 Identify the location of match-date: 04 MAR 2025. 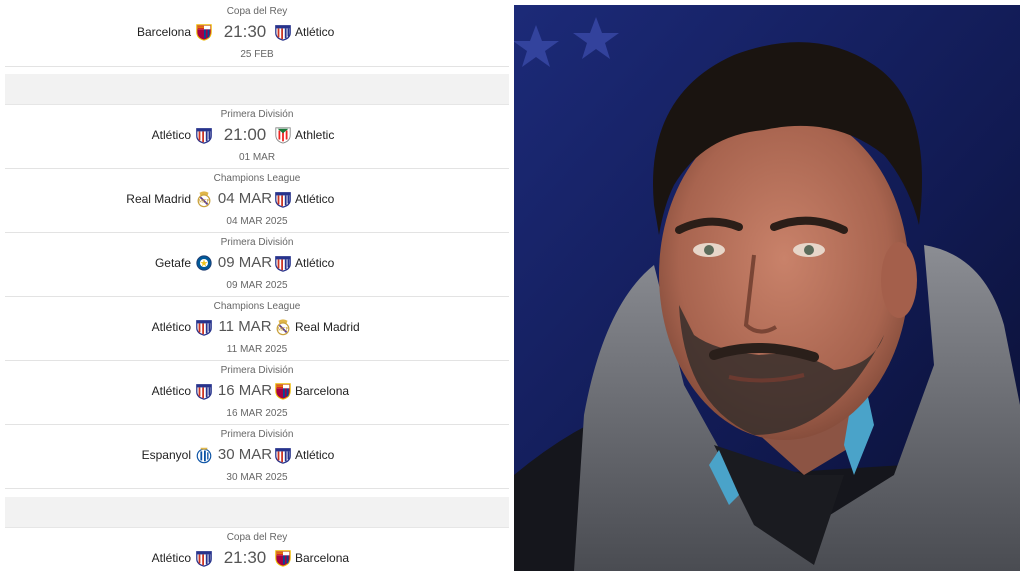
(257, 221).